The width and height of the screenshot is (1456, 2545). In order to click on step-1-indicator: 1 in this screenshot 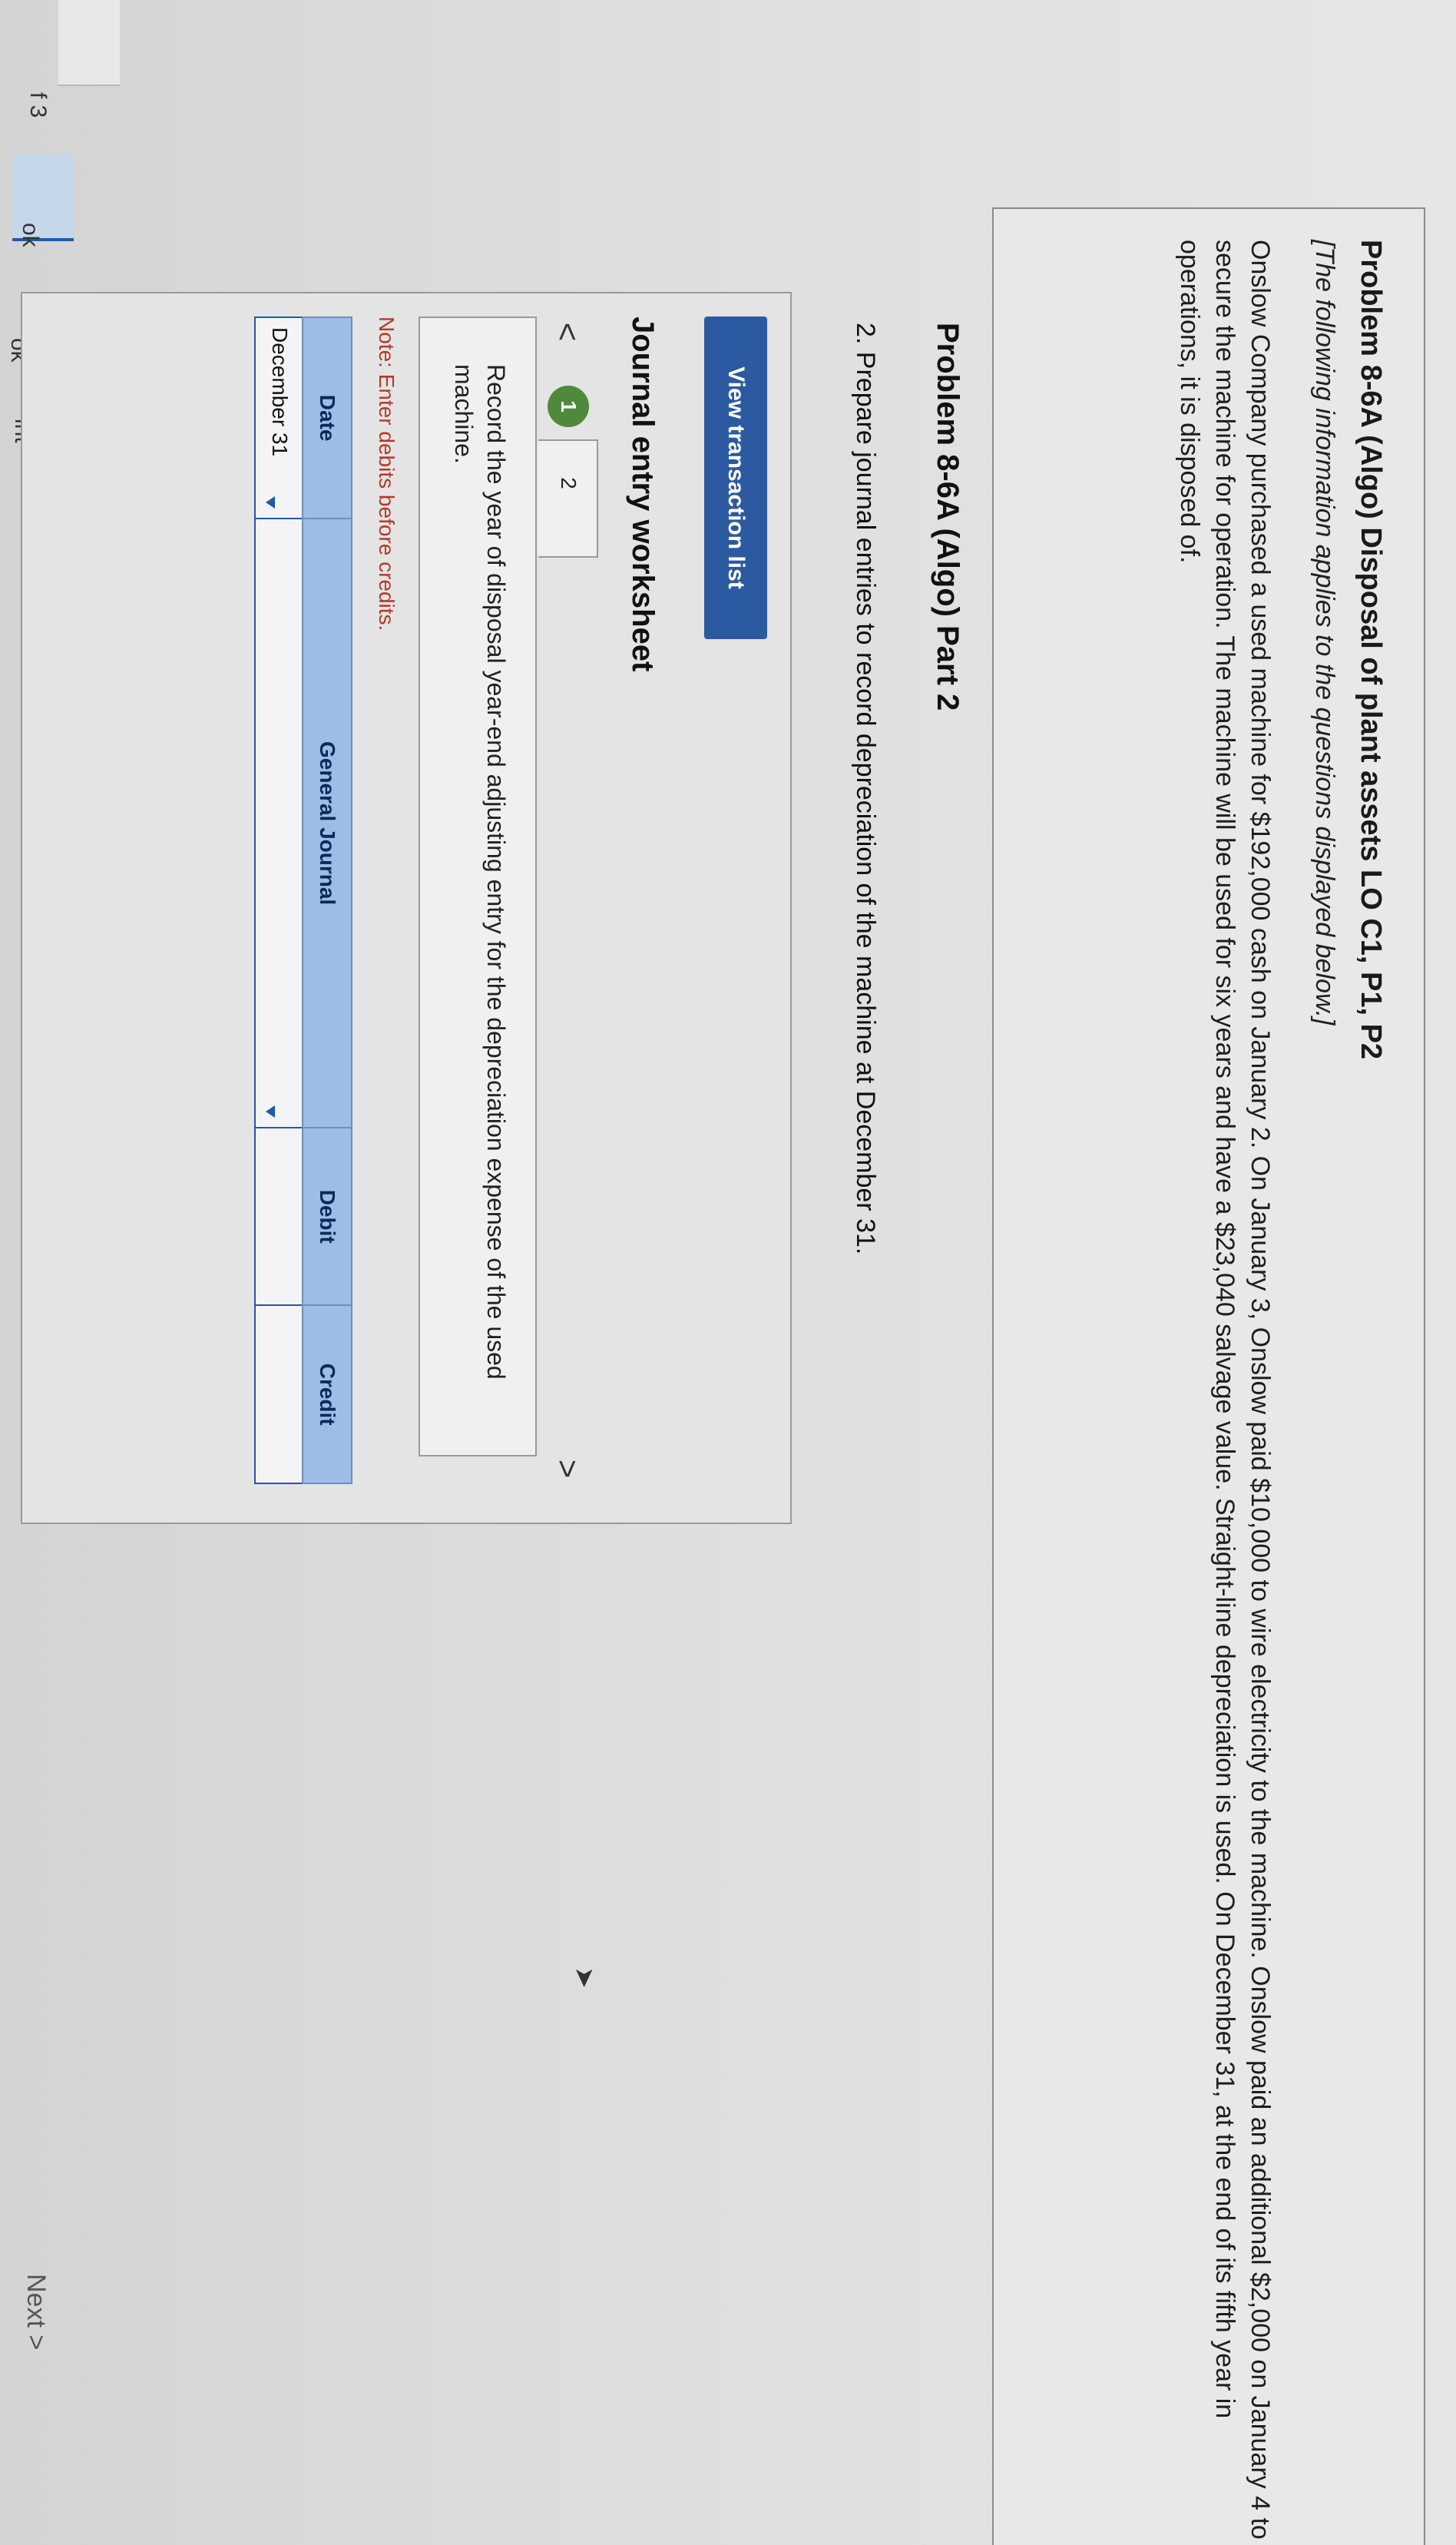, I will do `click(568, 406)`.